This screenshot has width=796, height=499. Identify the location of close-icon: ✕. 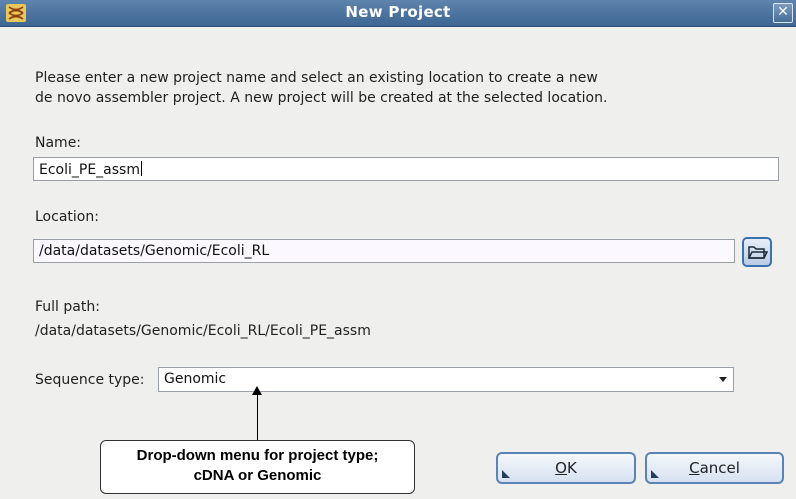
(783, 13).